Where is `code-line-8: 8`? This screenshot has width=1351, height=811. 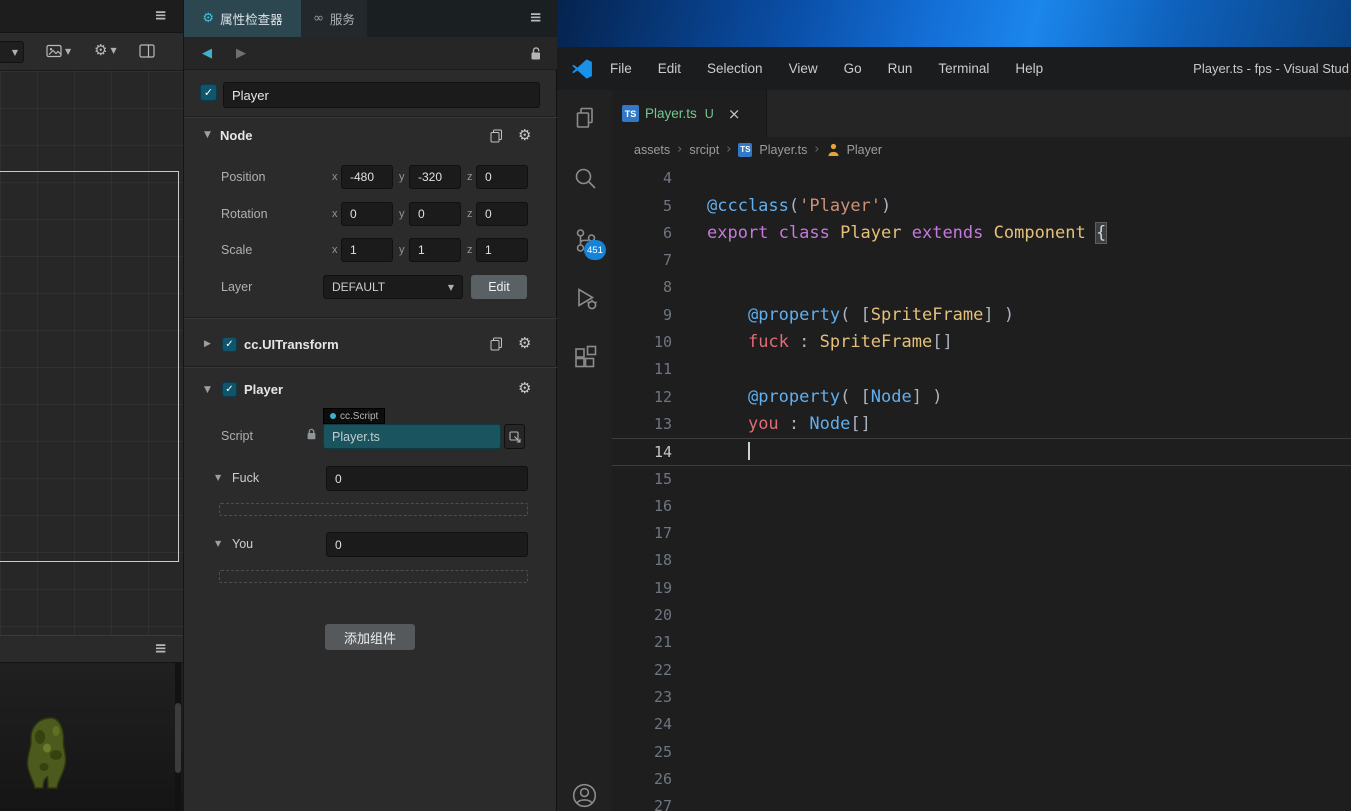
code-line-8: 8 is located at coordinates (981, 287).